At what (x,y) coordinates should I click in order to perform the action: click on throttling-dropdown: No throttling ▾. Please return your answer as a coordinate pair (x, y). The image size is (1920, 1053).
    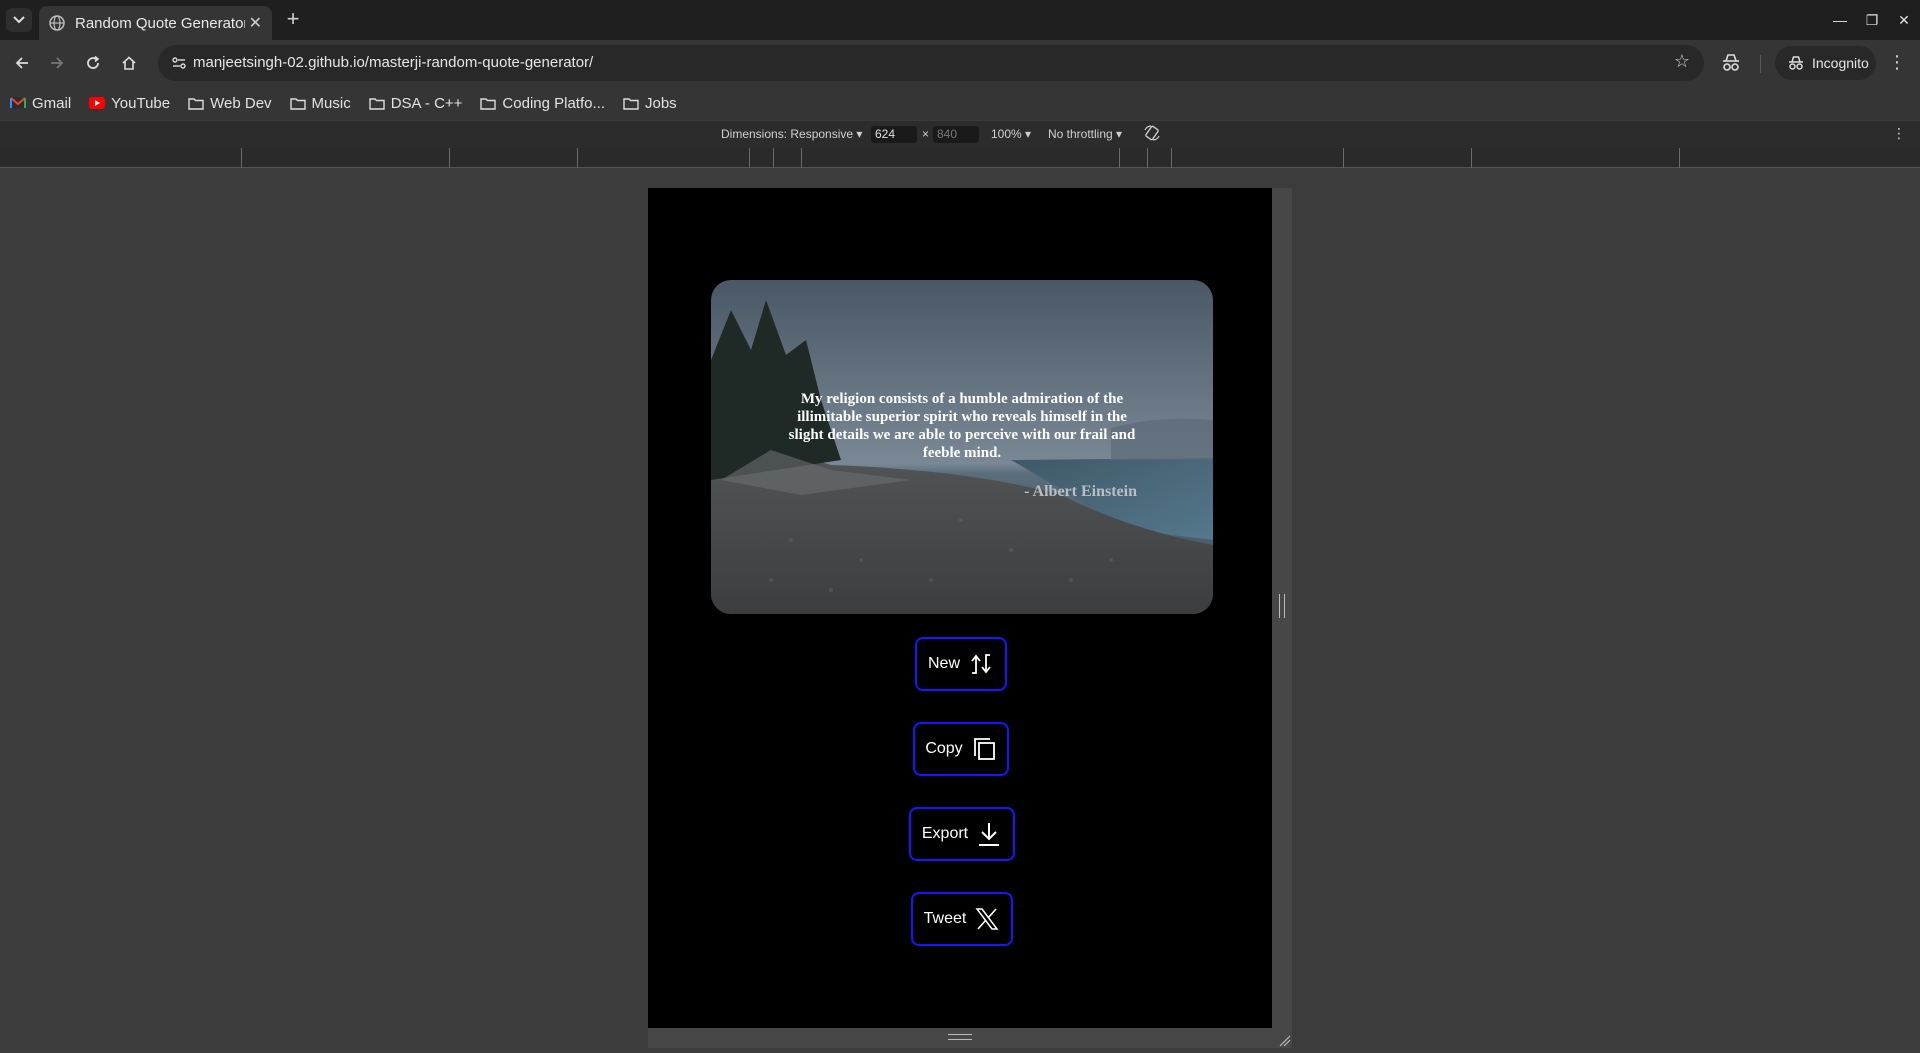
    Looking at the image, I should click on (1085, 134).